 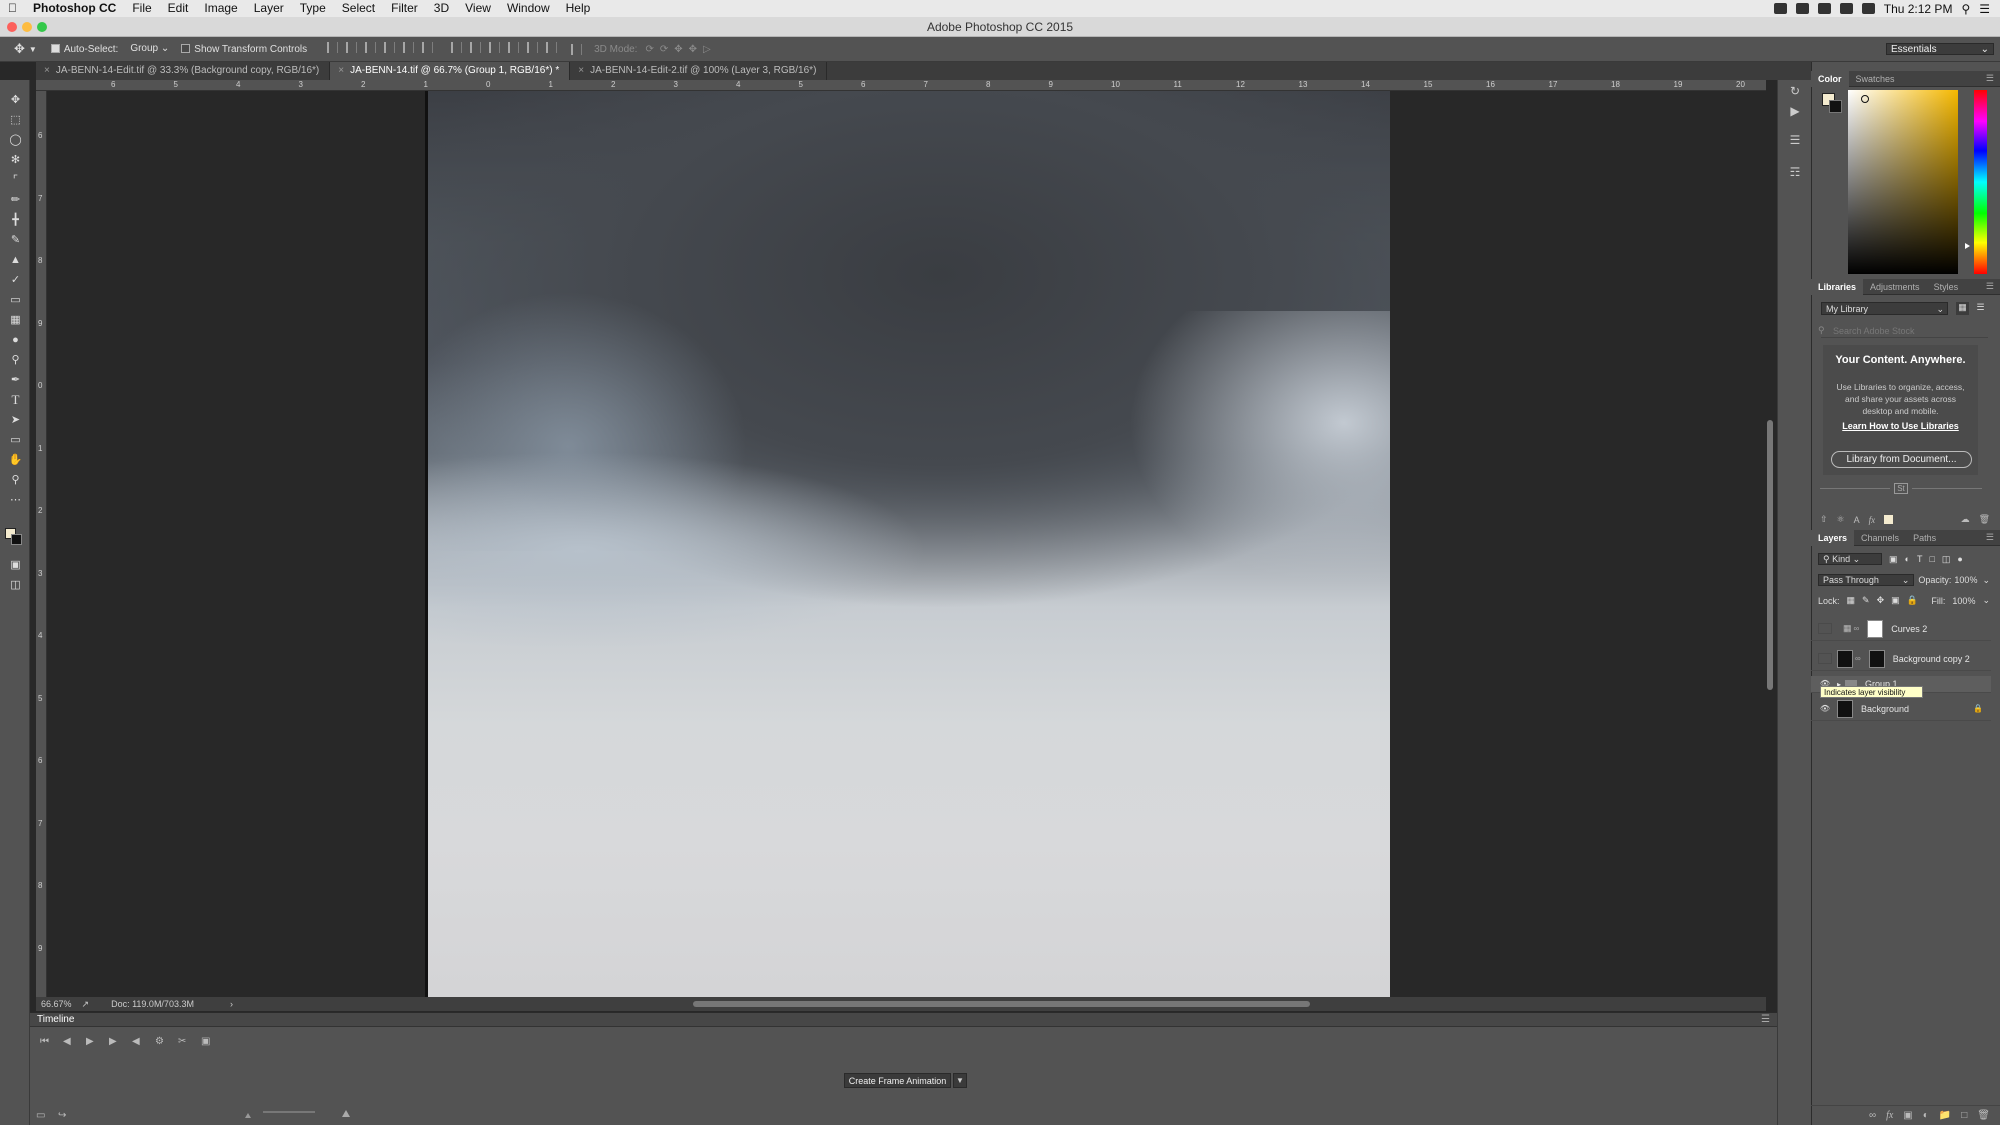 What do you see at coordinates (186, 49) in the screenshot?
I see `transform-controls-checkbox` at bounding box center [186, 49].